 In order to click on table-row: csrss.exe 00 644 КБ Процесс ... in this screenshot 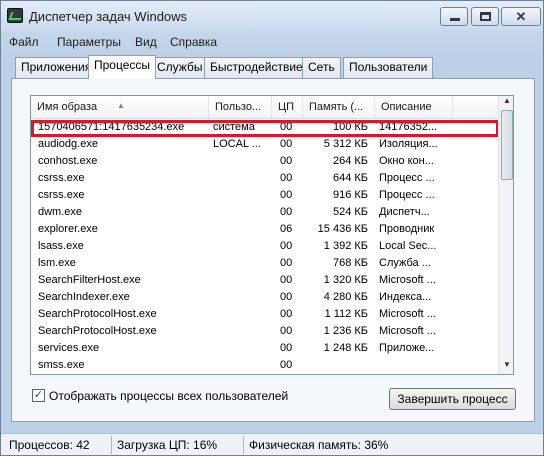, I will do `click(264, 178)`.